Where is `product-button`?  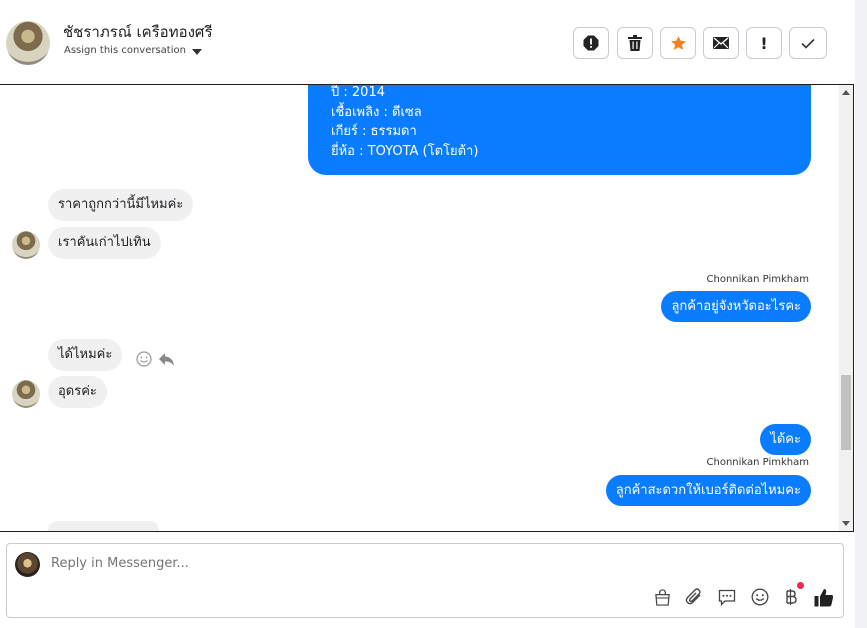
product-button is located at coordinates (662, 597).